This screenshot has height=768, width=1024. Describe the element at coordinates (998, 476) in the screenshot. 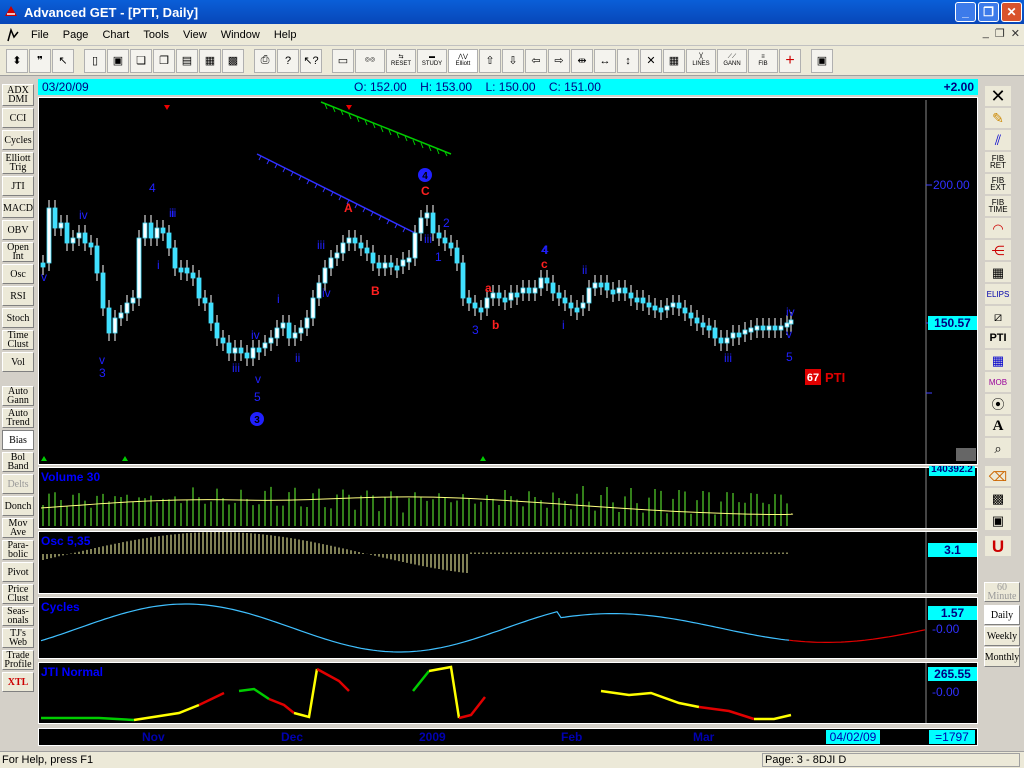

I see `eraser-icon: ⌫` at that location.